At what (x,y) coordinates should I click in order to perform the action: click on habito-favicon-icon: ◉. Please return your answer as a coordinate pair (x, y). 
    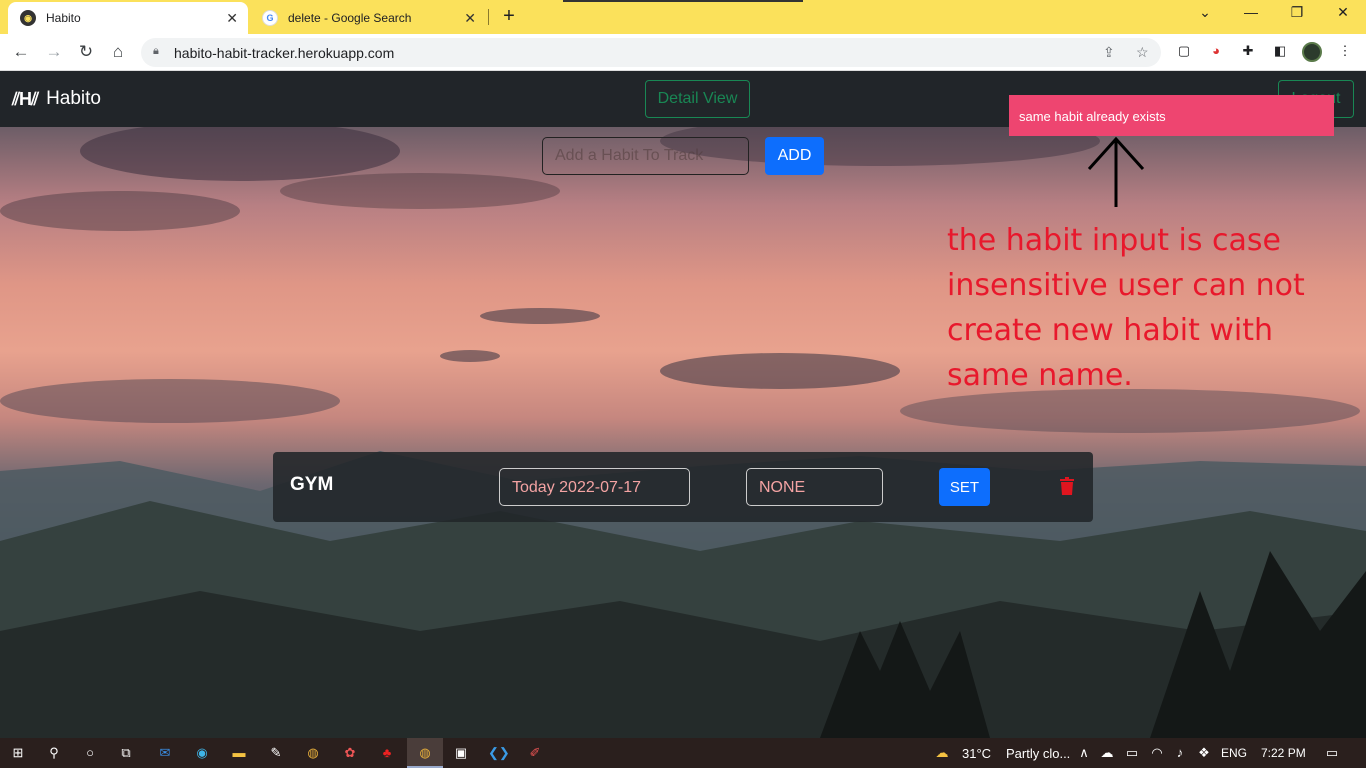
    Looking at the image, I should click on (28, 18).